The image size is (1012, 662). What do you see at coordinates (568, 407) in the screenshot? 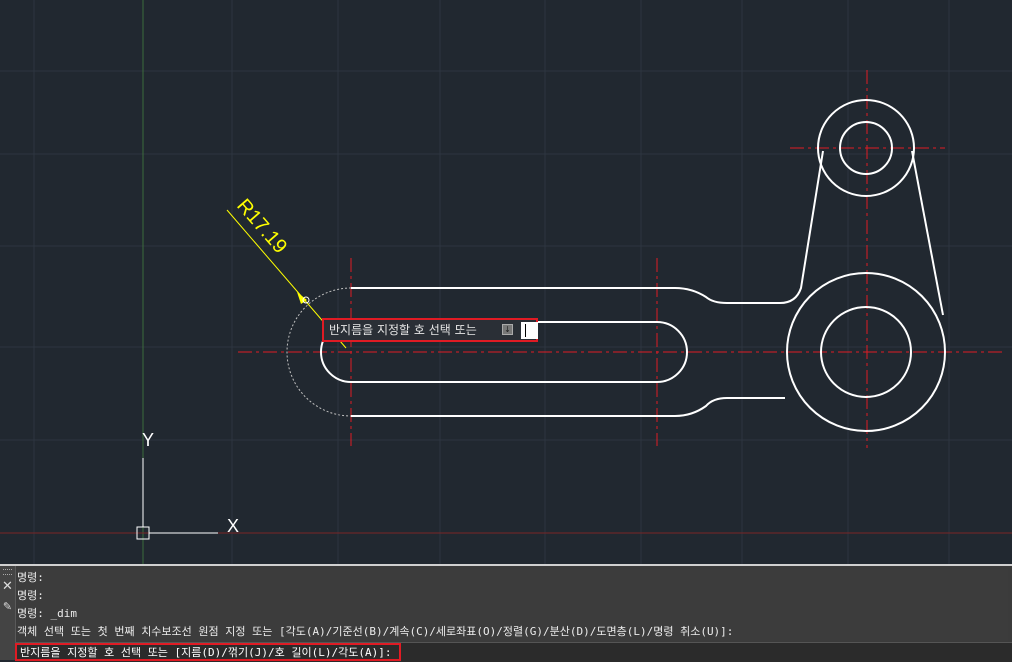
I see `slot-outer-bottom` at bounding box center [568, 407].